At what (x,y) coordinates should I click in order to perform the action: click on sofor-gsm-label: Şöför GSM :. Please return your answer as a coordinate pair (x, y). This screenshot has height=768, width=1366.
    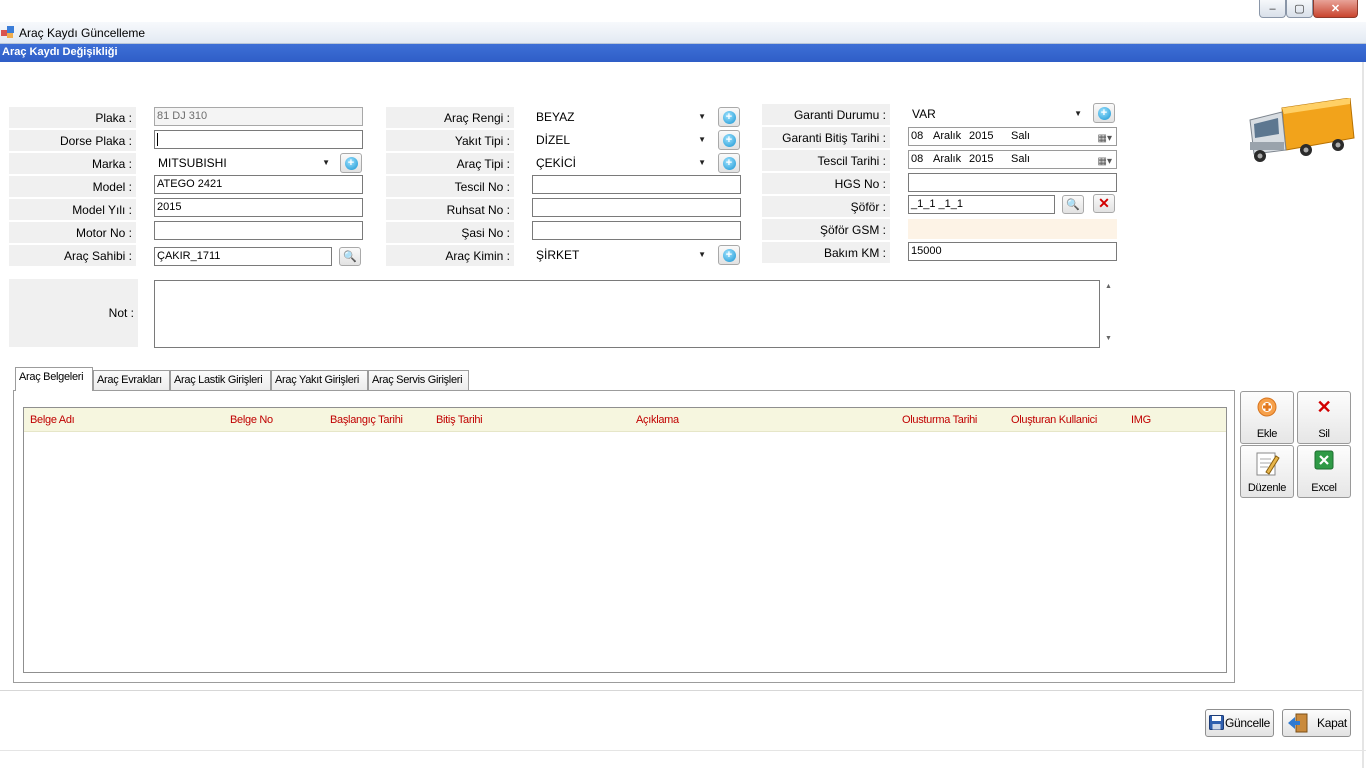
    Looking at the image, I should click on (826, 229).